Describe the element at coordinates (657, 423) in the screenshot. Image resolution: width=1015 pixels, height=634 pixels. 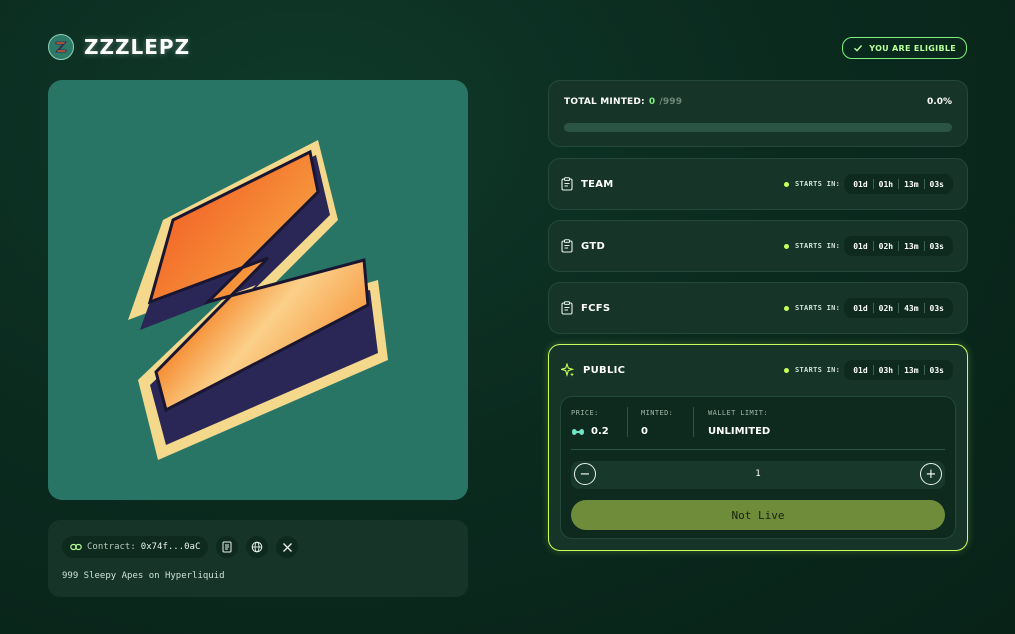
I see `minted-stat: MINTED: 0` at that location.